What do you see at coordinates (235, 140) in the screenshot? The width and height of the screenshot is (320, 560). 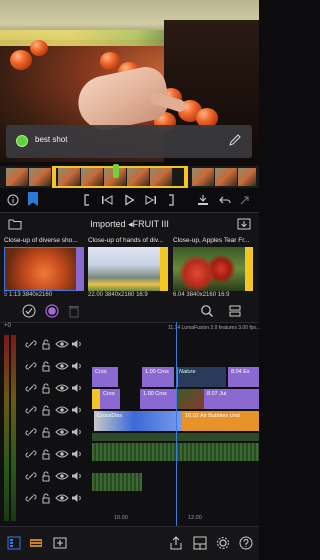 I see `pencil-icon` at bounding box center [235, 140].